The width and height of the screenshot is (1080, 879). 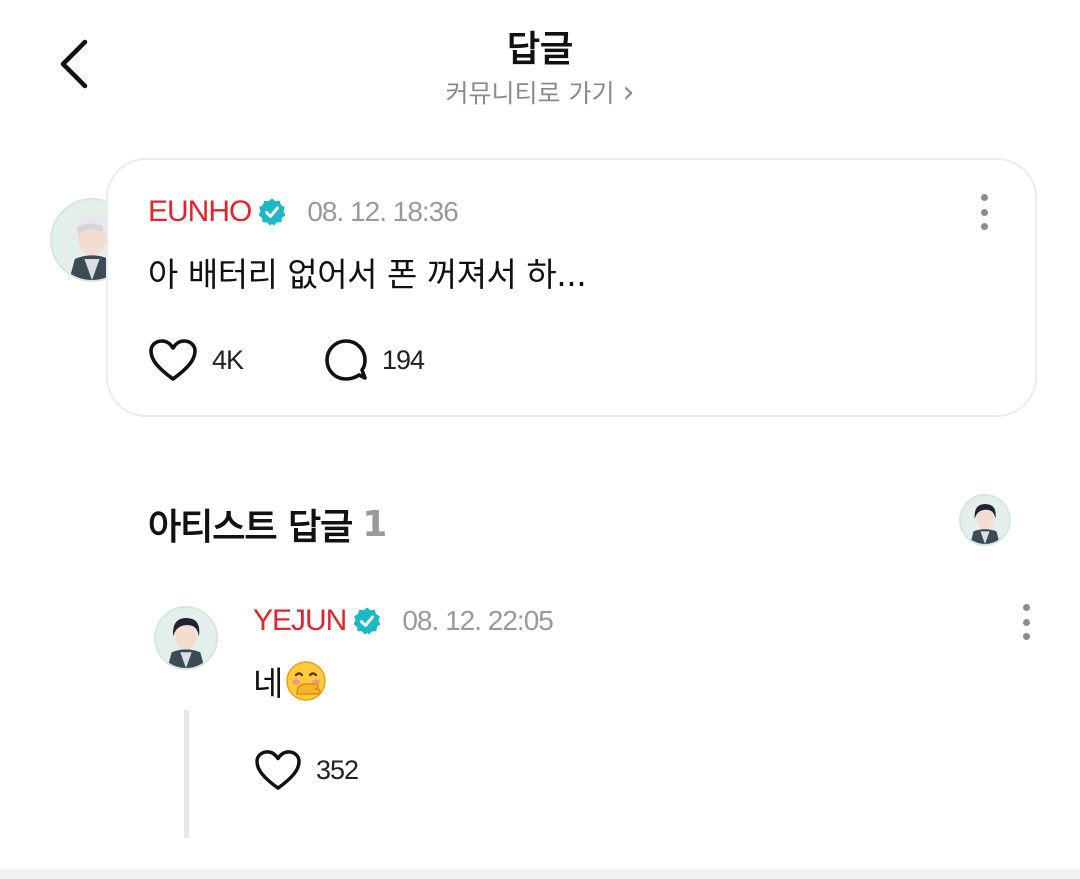 I want to click on reply-text: 네, so click(x=290, y=681).